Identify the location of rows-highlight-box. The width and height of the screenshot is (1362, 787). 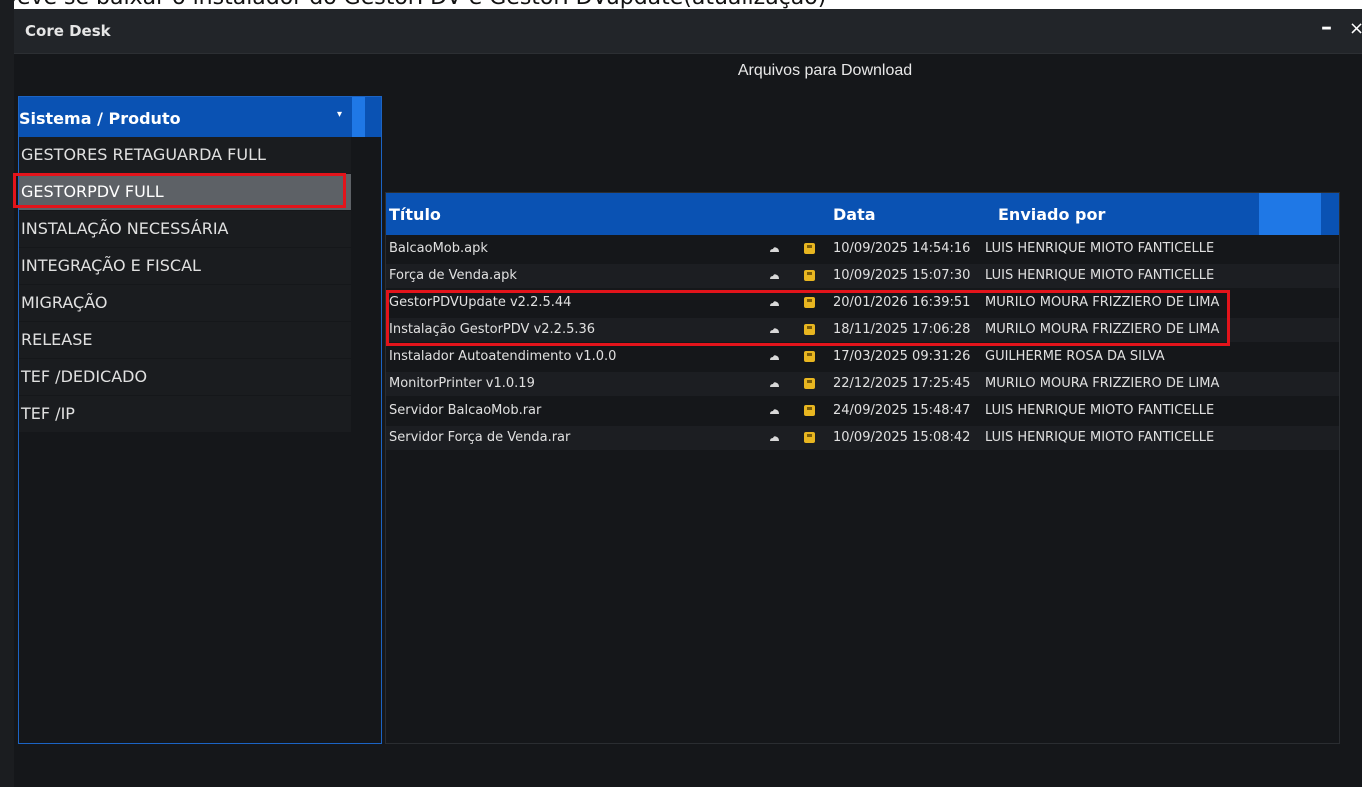
(808, 318).